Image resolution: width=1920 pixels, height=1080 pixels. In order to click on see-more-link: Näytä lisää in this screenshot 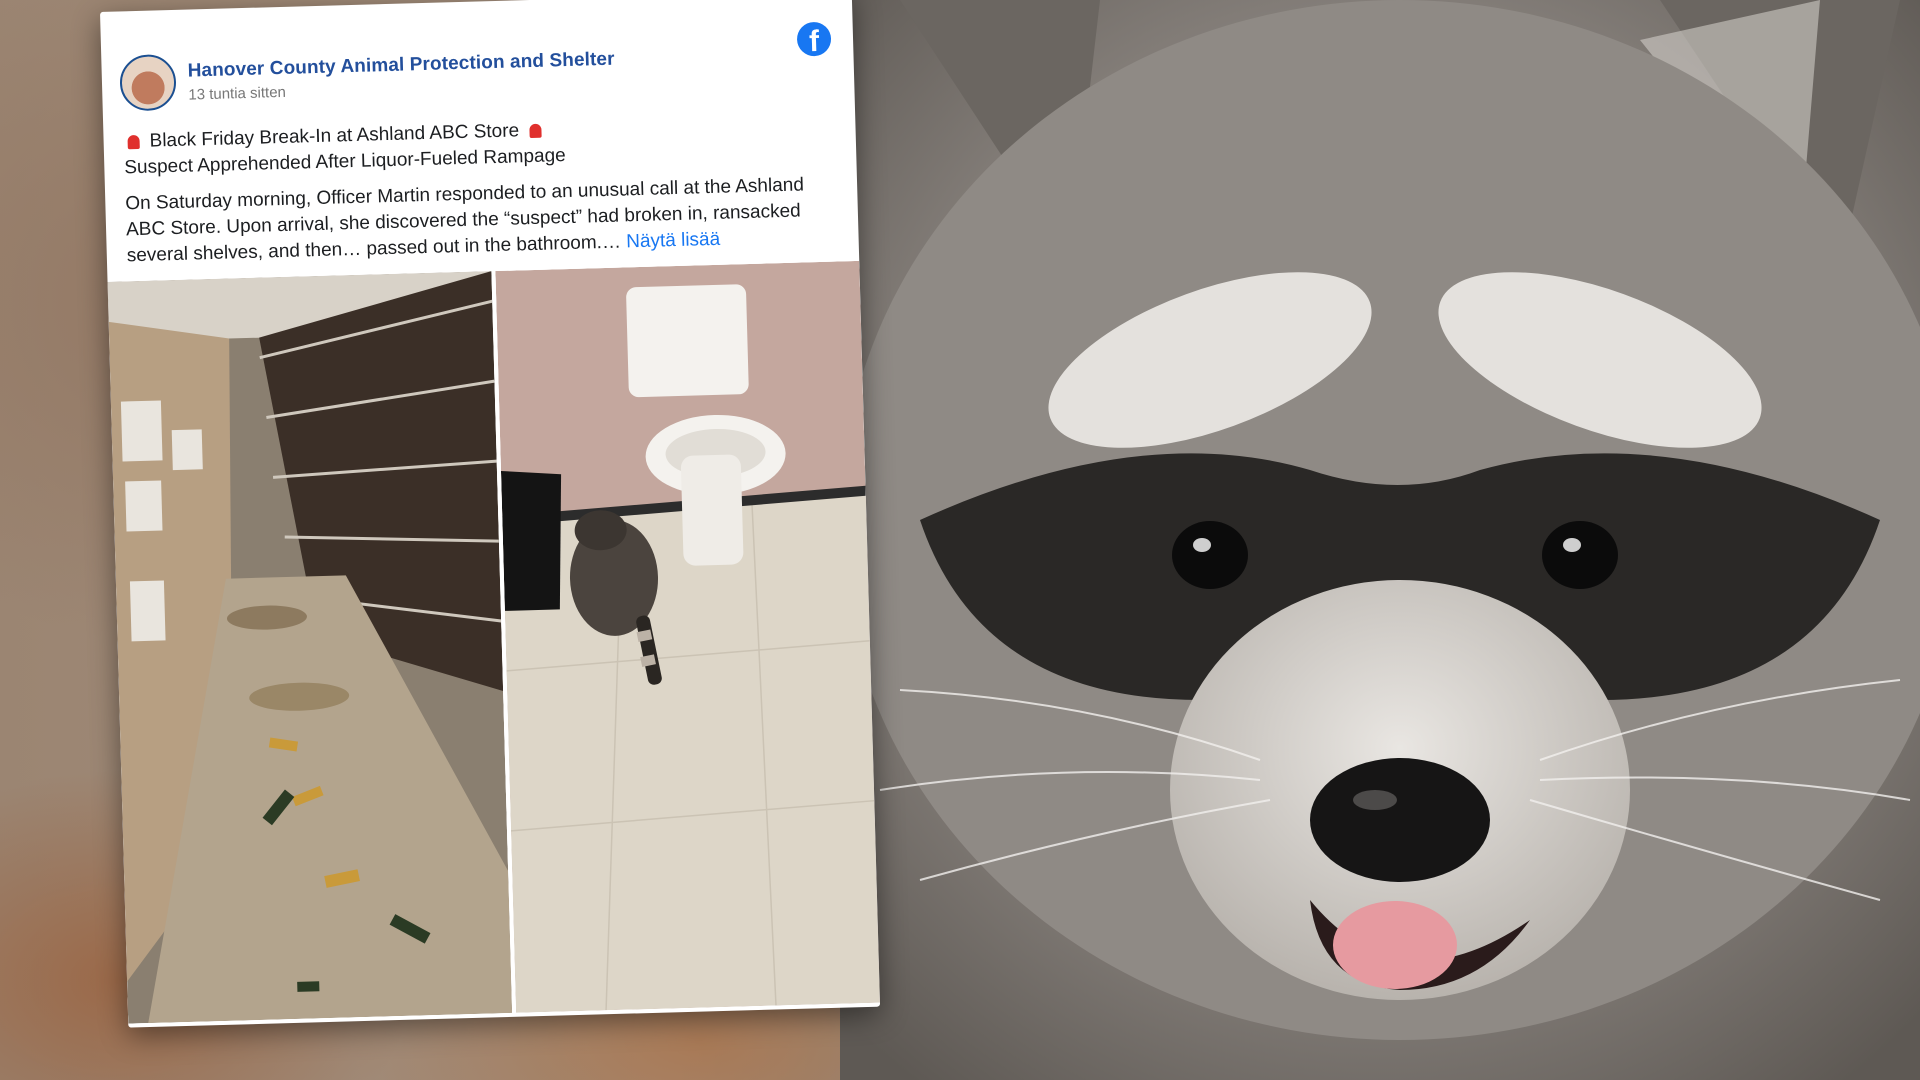, I will do `click(673, 241)`.